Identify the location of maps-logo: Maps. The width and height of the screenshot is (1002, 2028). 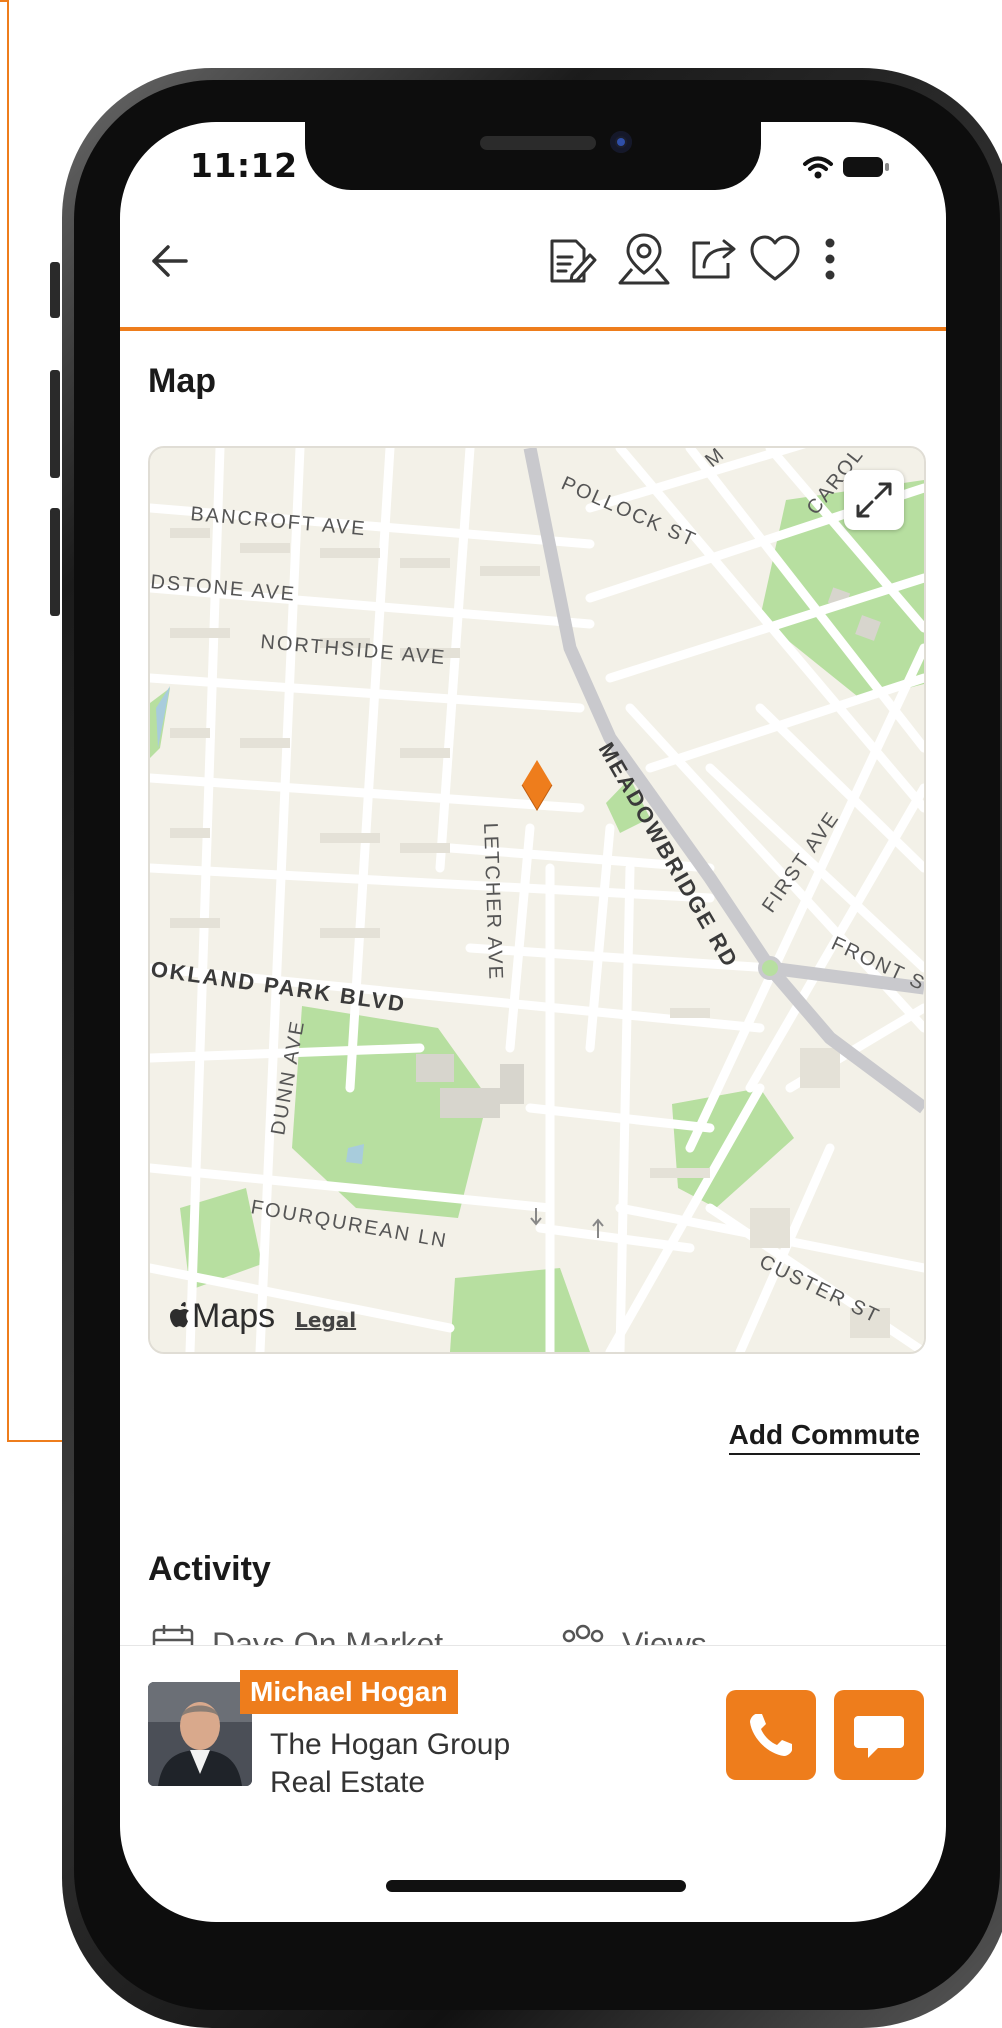
(221, 1316).